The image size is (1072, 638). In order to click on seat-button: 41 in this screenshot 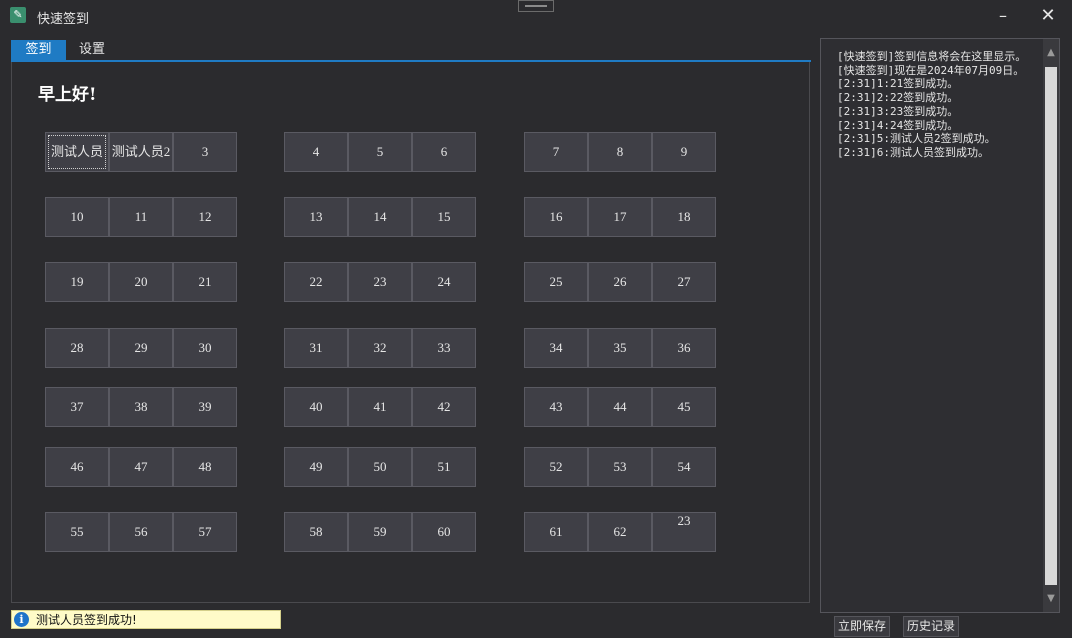, I will do `click(380, 407)`.